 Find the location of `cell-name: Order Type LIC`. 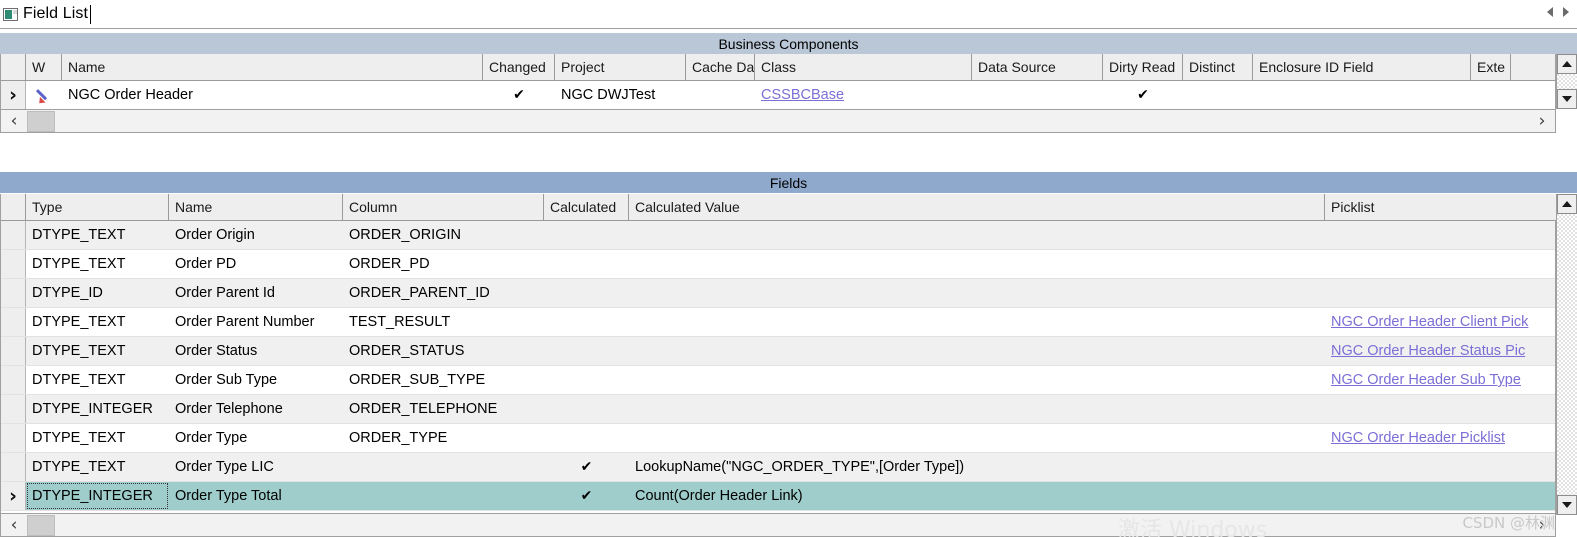

cell-name: Order Type LIC is located at coordinates (256, 467).